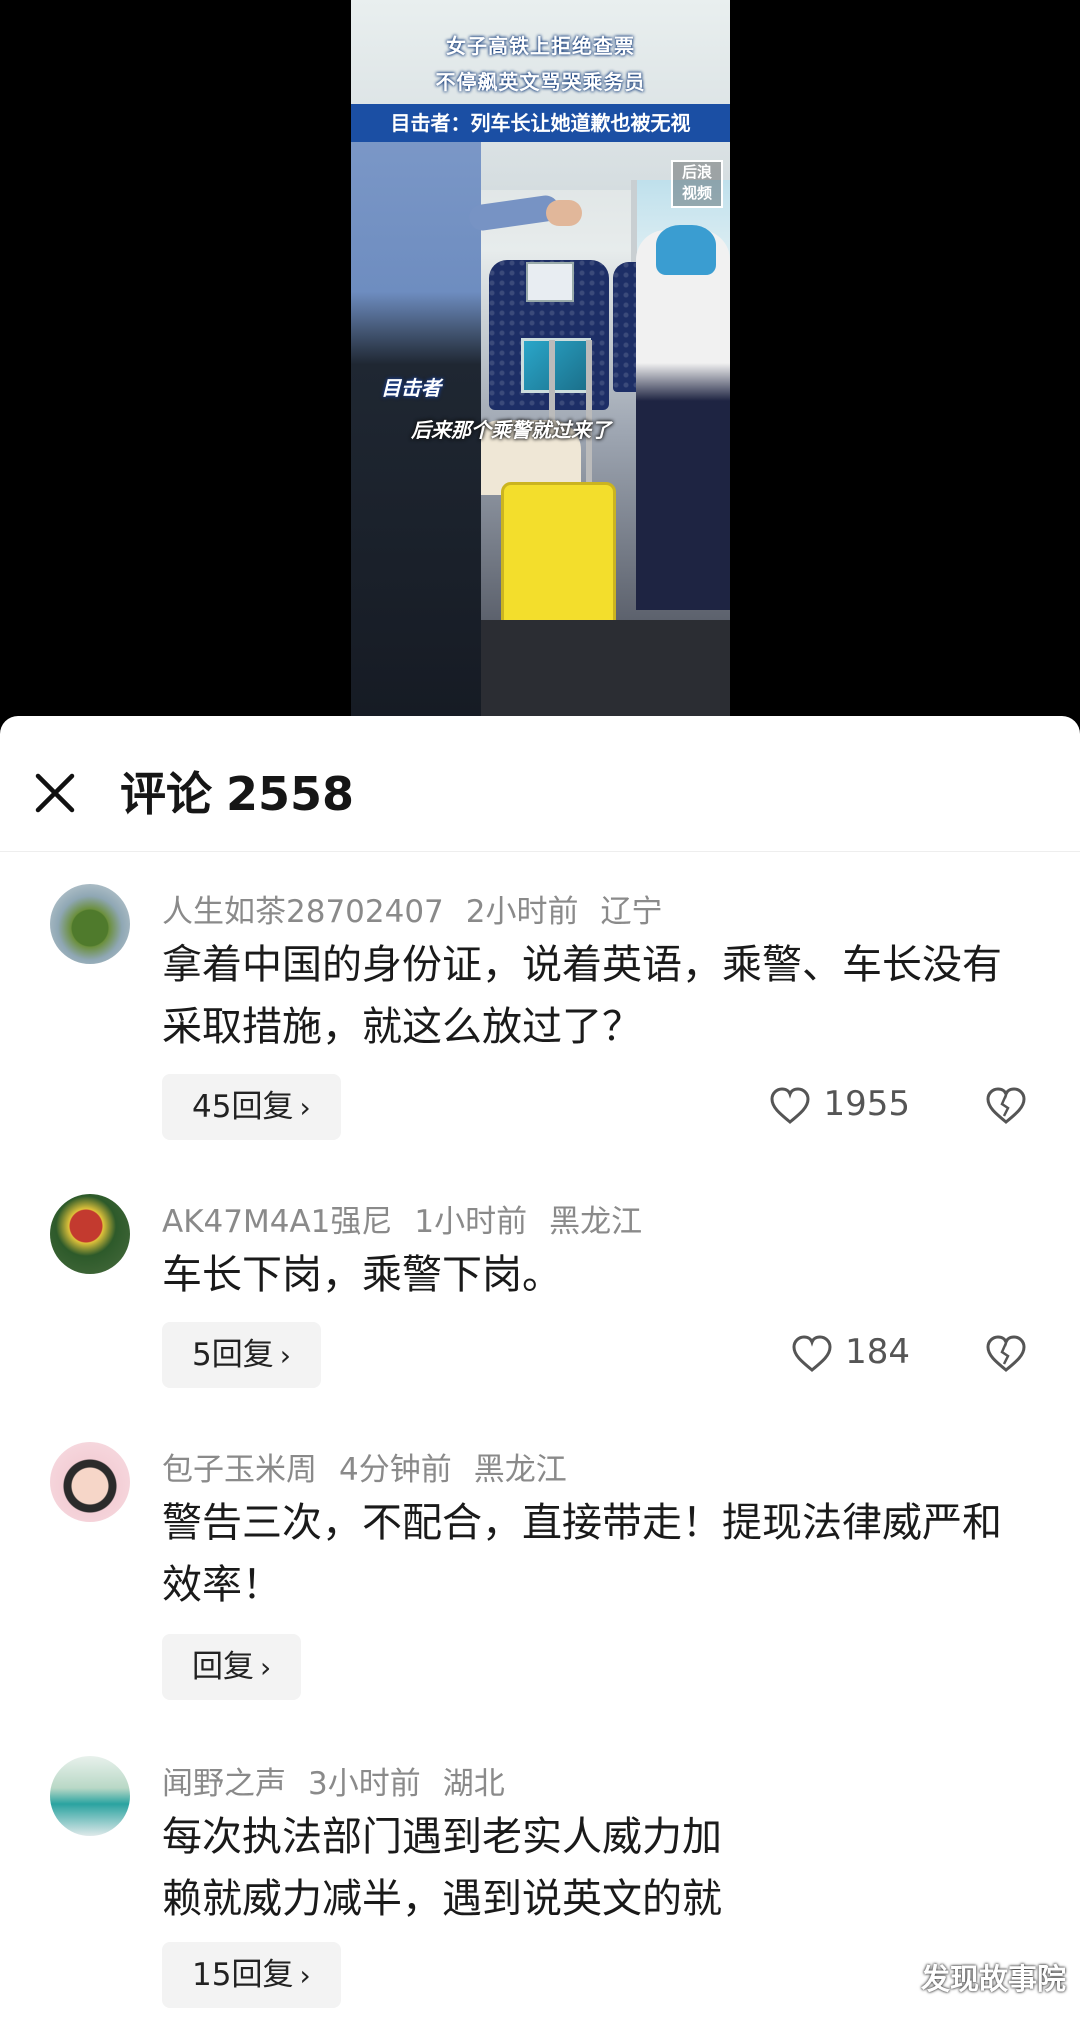 Image resolution: width=1080 pixels, height=2020 pixels. What do you see at coordinates (696, 172) in the screenshot?
I see `logo-line1: 后浪` at bounding box center [696, 172].